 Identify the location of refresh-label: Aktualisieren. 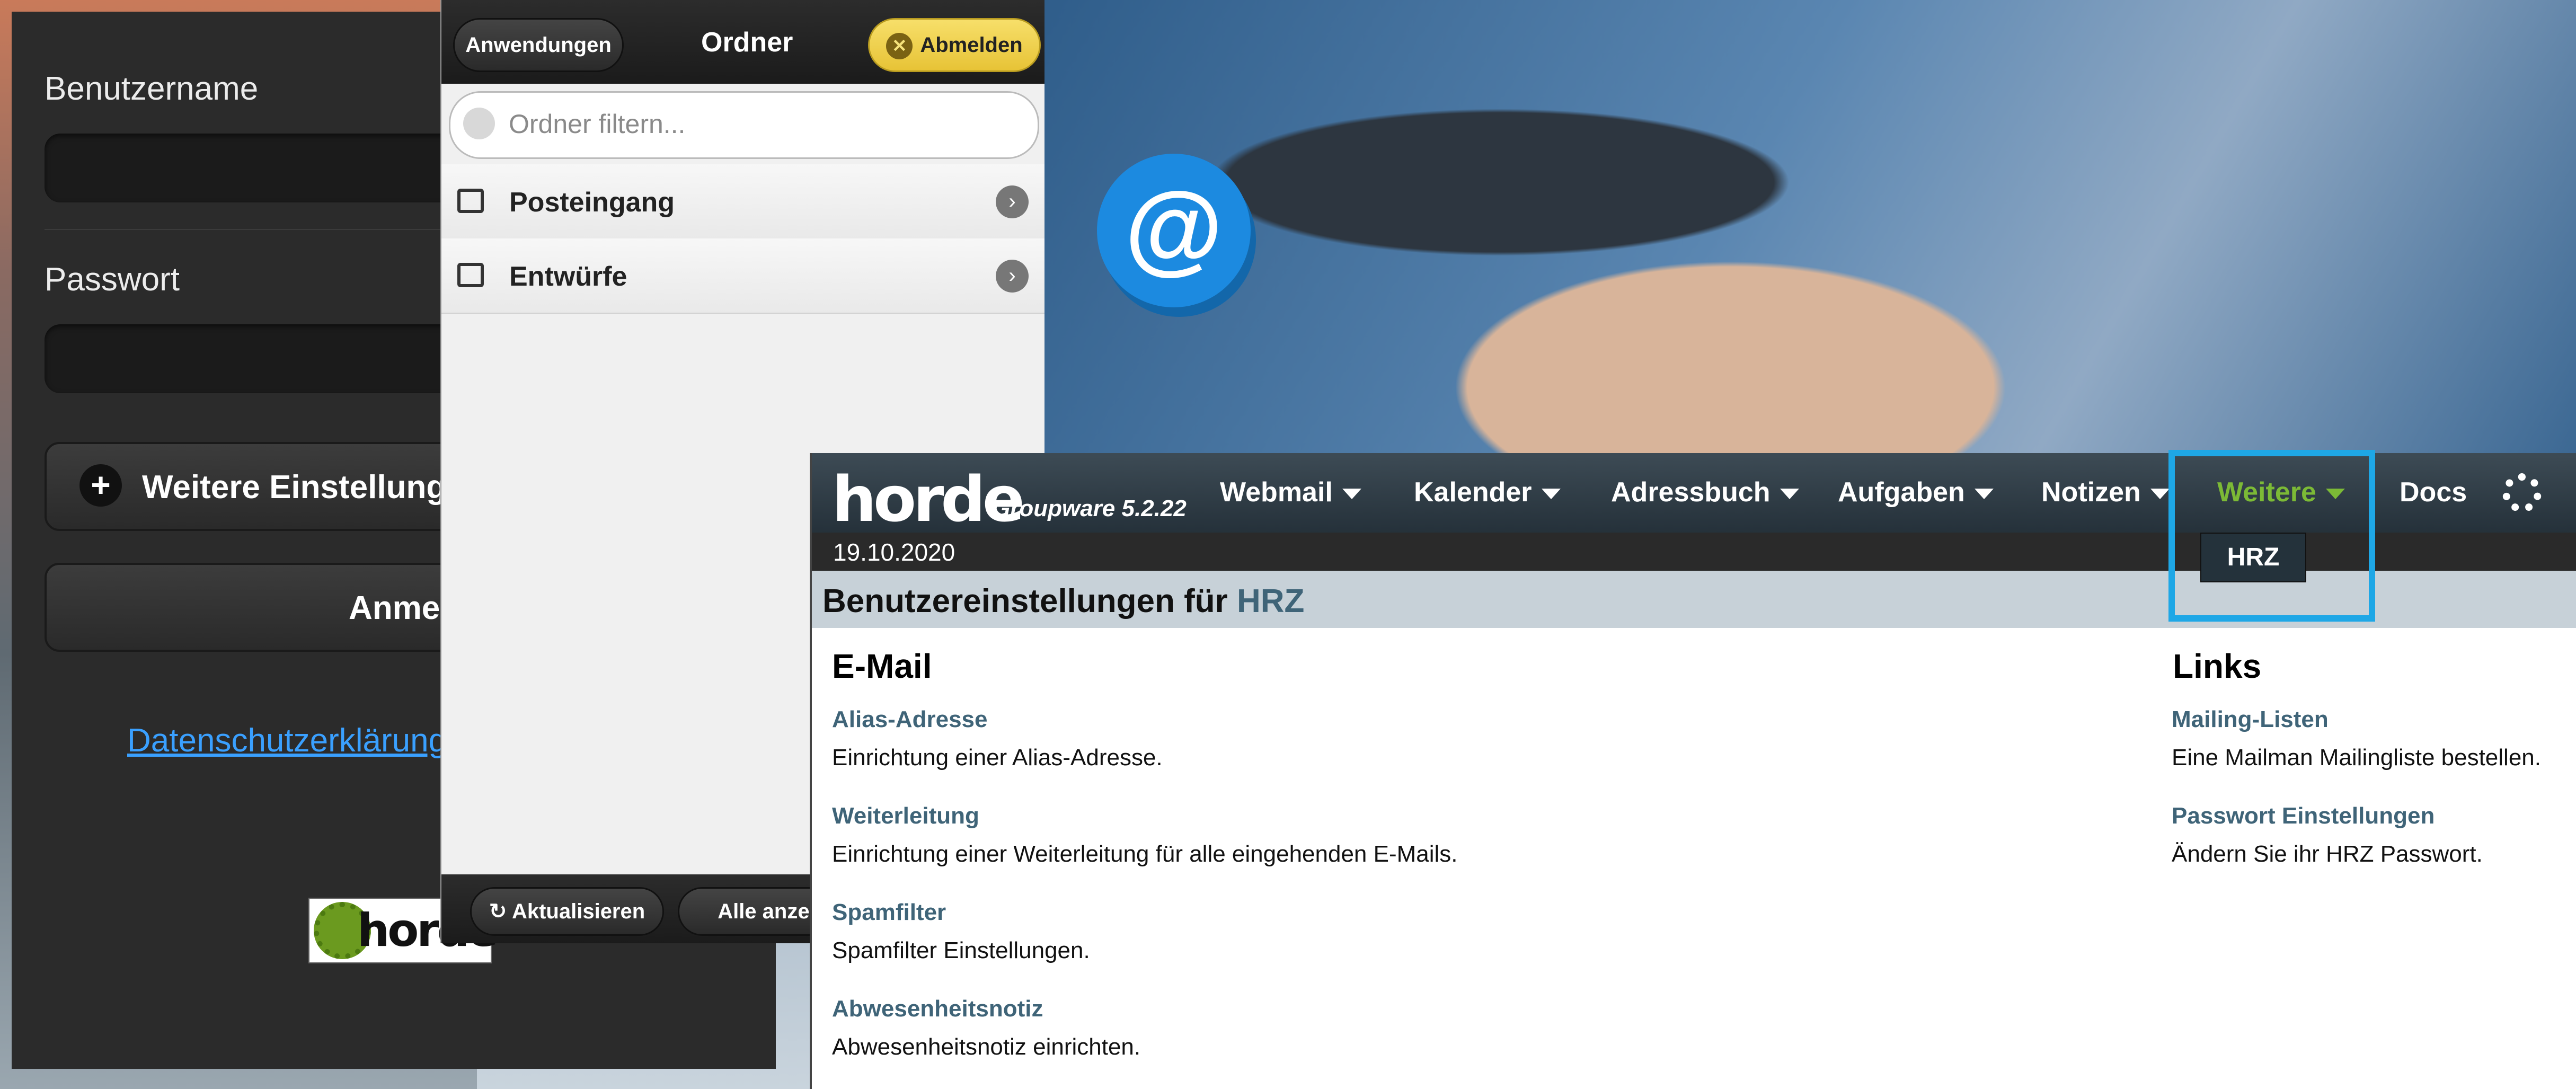
(578, 912).